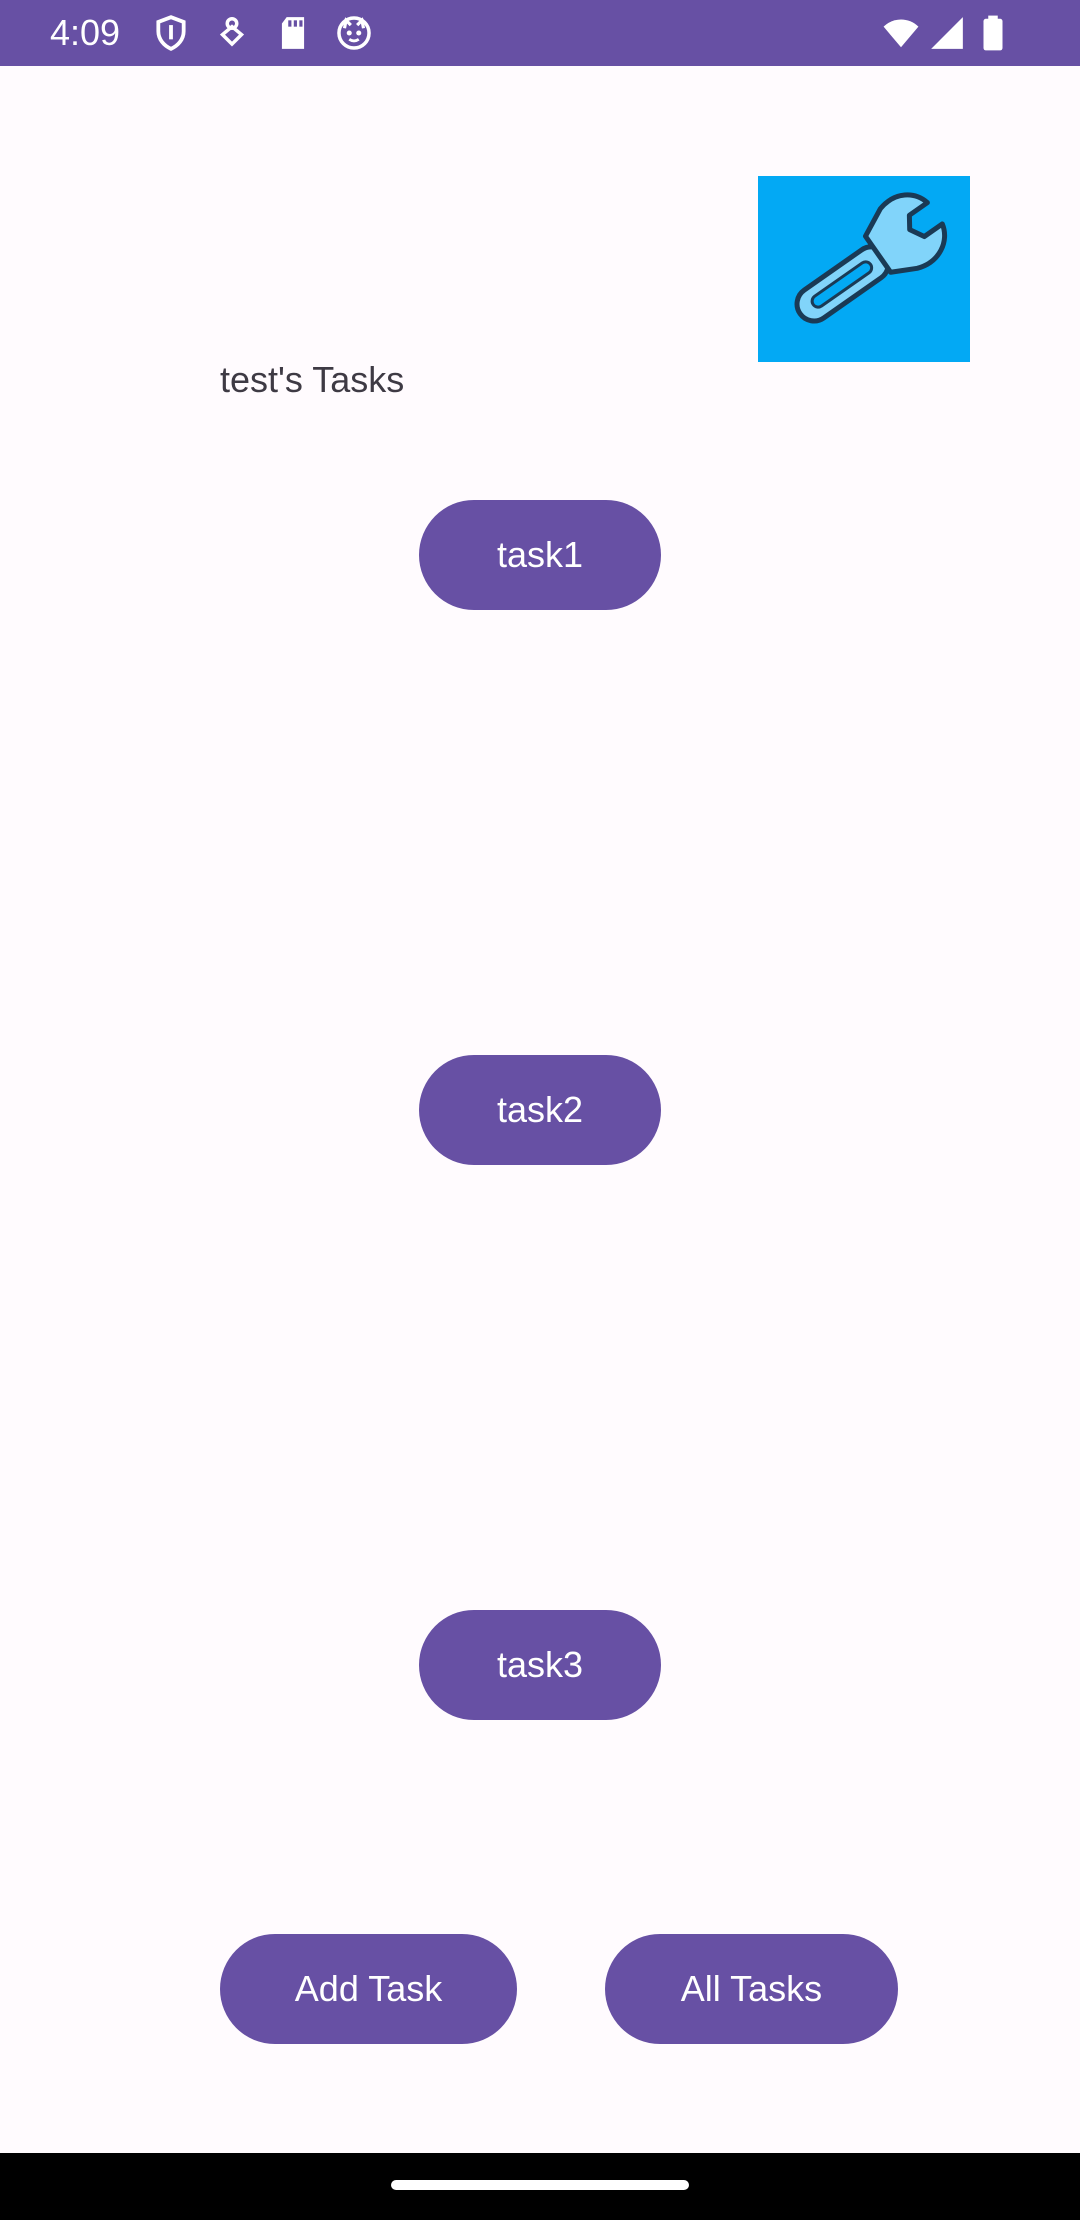 This screenshot has width=1080, height=2220. Describe the element at coordinates (540, 1110) in the screenshot. I see `task-button-2: task2` at that location.